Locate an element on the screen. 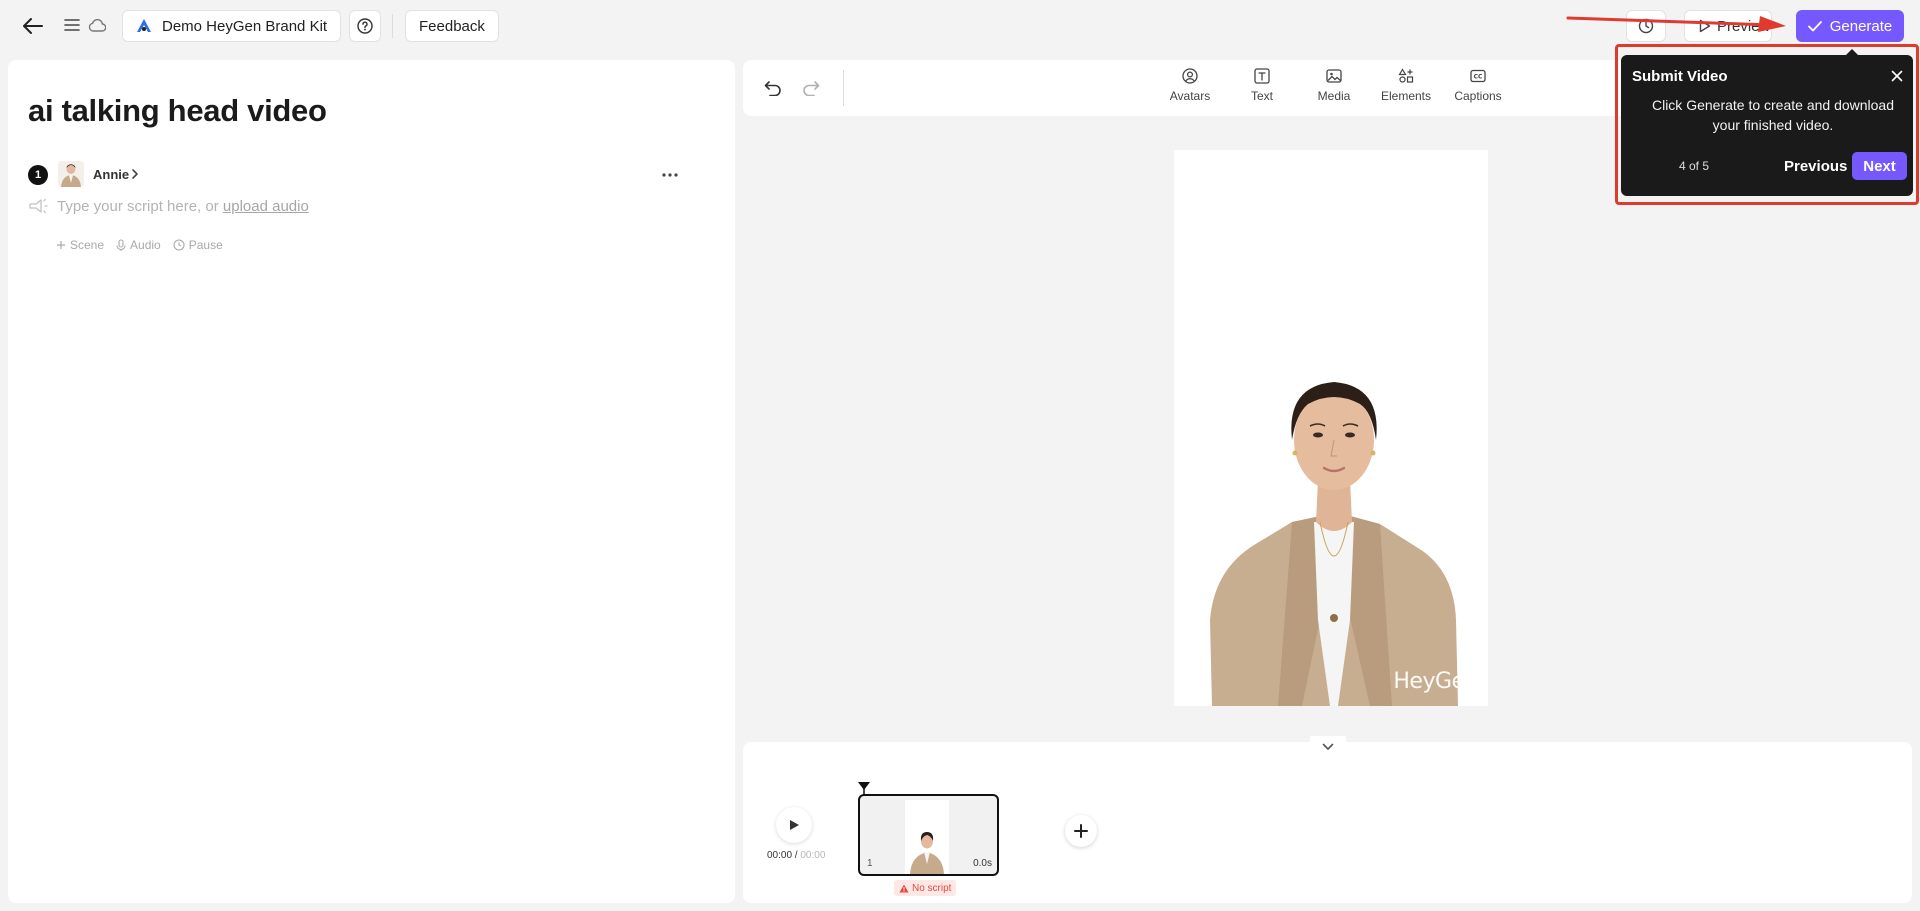  clip-duration: 0.0s is located at coordinates (982, 863).